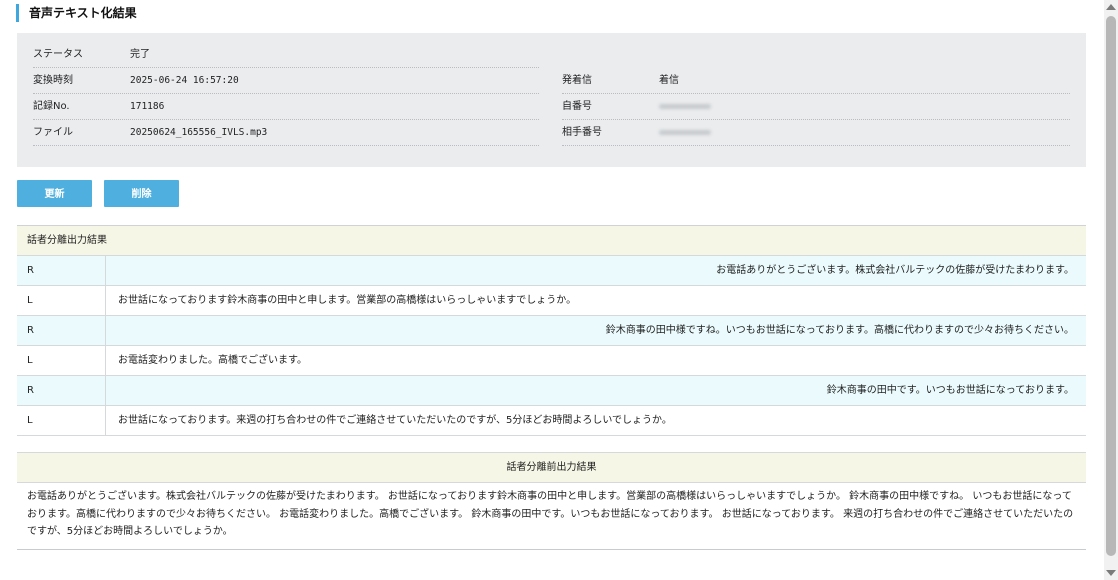 The image size is (1118, 580). What do you see at coordinates (53, 80) in the screenshot?
I see `converted-at-label: 変換時刻` at bounding box center [53, 80].